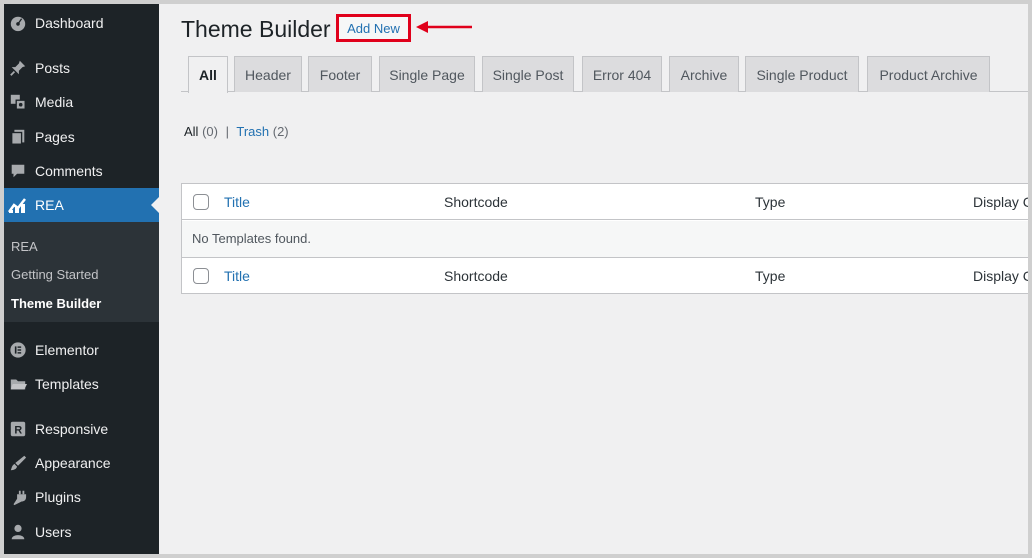 This screenshot has height=558, width=1032. I want to click on menu-elementor: Elementor, so click(81, 350).